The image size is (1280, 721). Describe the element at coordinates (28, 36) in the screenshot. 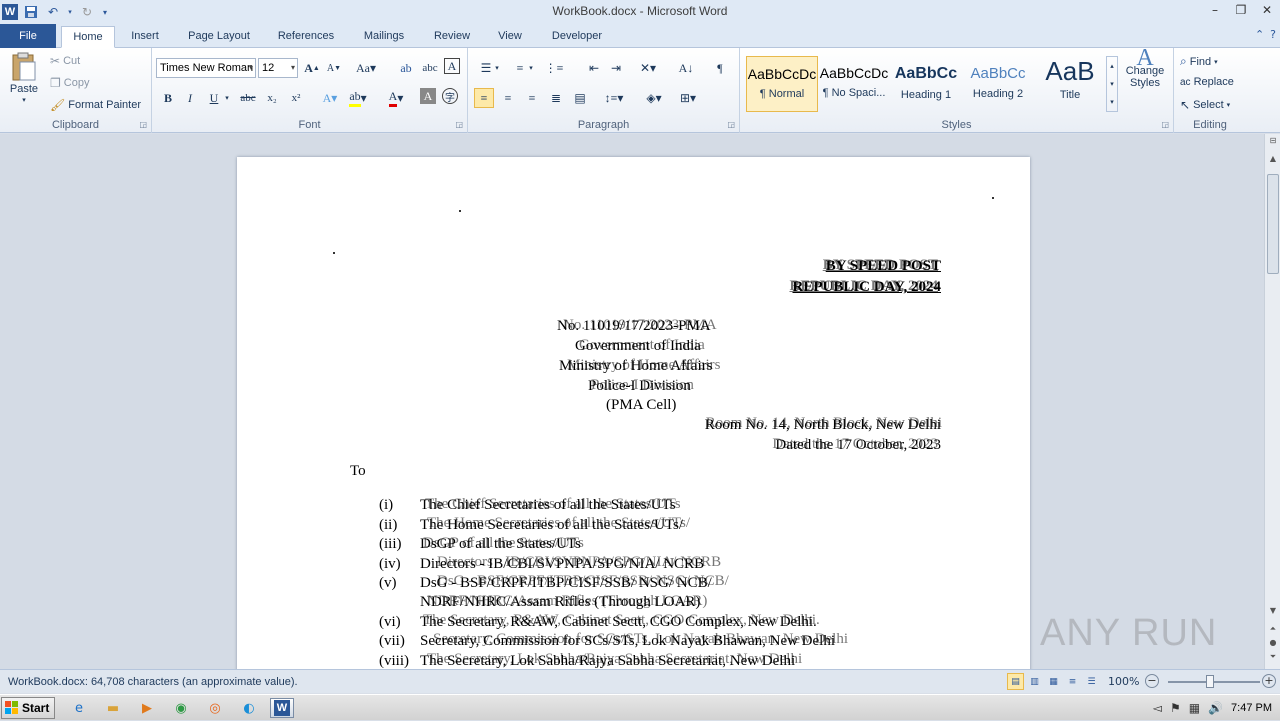

I see `tab-file: File` at that location.